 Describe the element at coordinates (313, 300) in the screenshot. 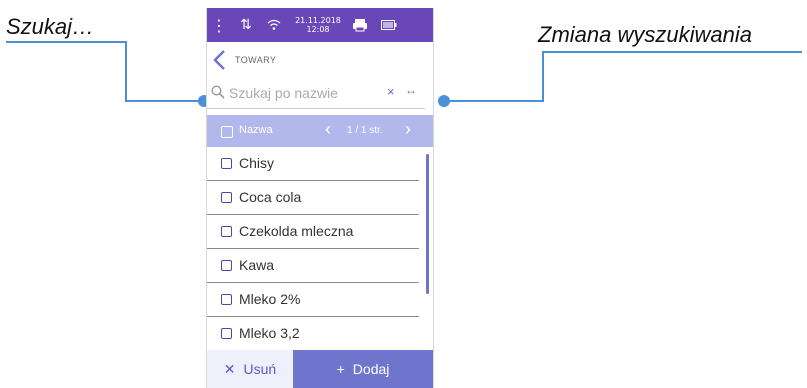

I see `list-item: Mleko 2%` at that location.